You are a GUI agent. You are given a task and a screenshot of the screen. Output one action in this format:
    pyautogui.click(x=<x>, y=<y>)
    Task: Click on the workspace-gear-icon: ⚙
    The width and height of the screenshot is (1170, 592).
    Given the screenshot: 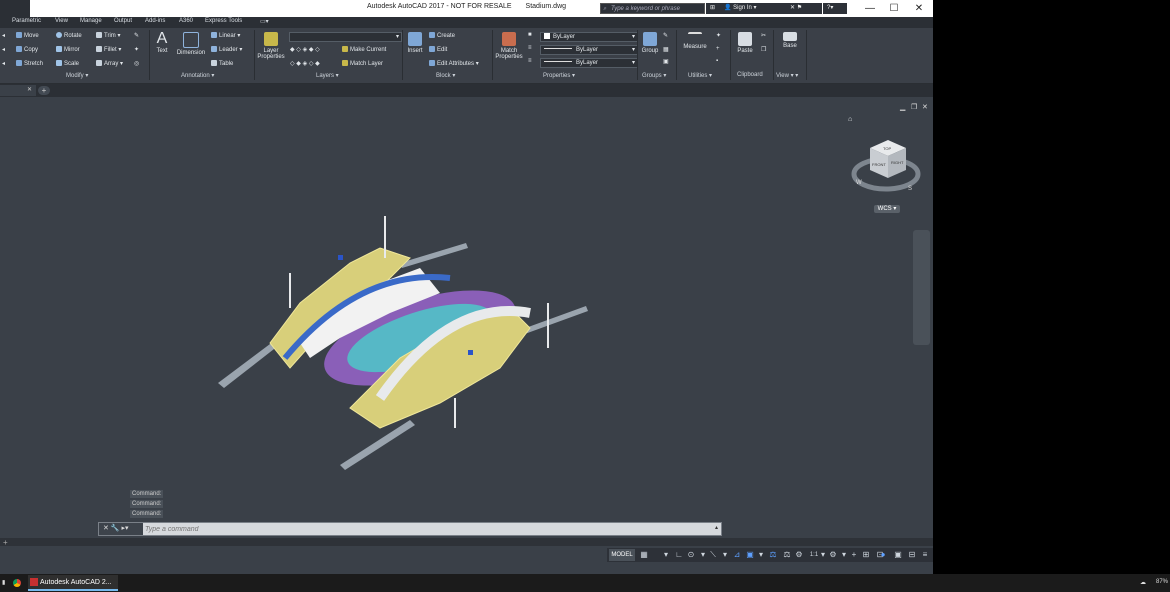 What is the action you would take?
    pyautogui.click(x=833, y=555)
    